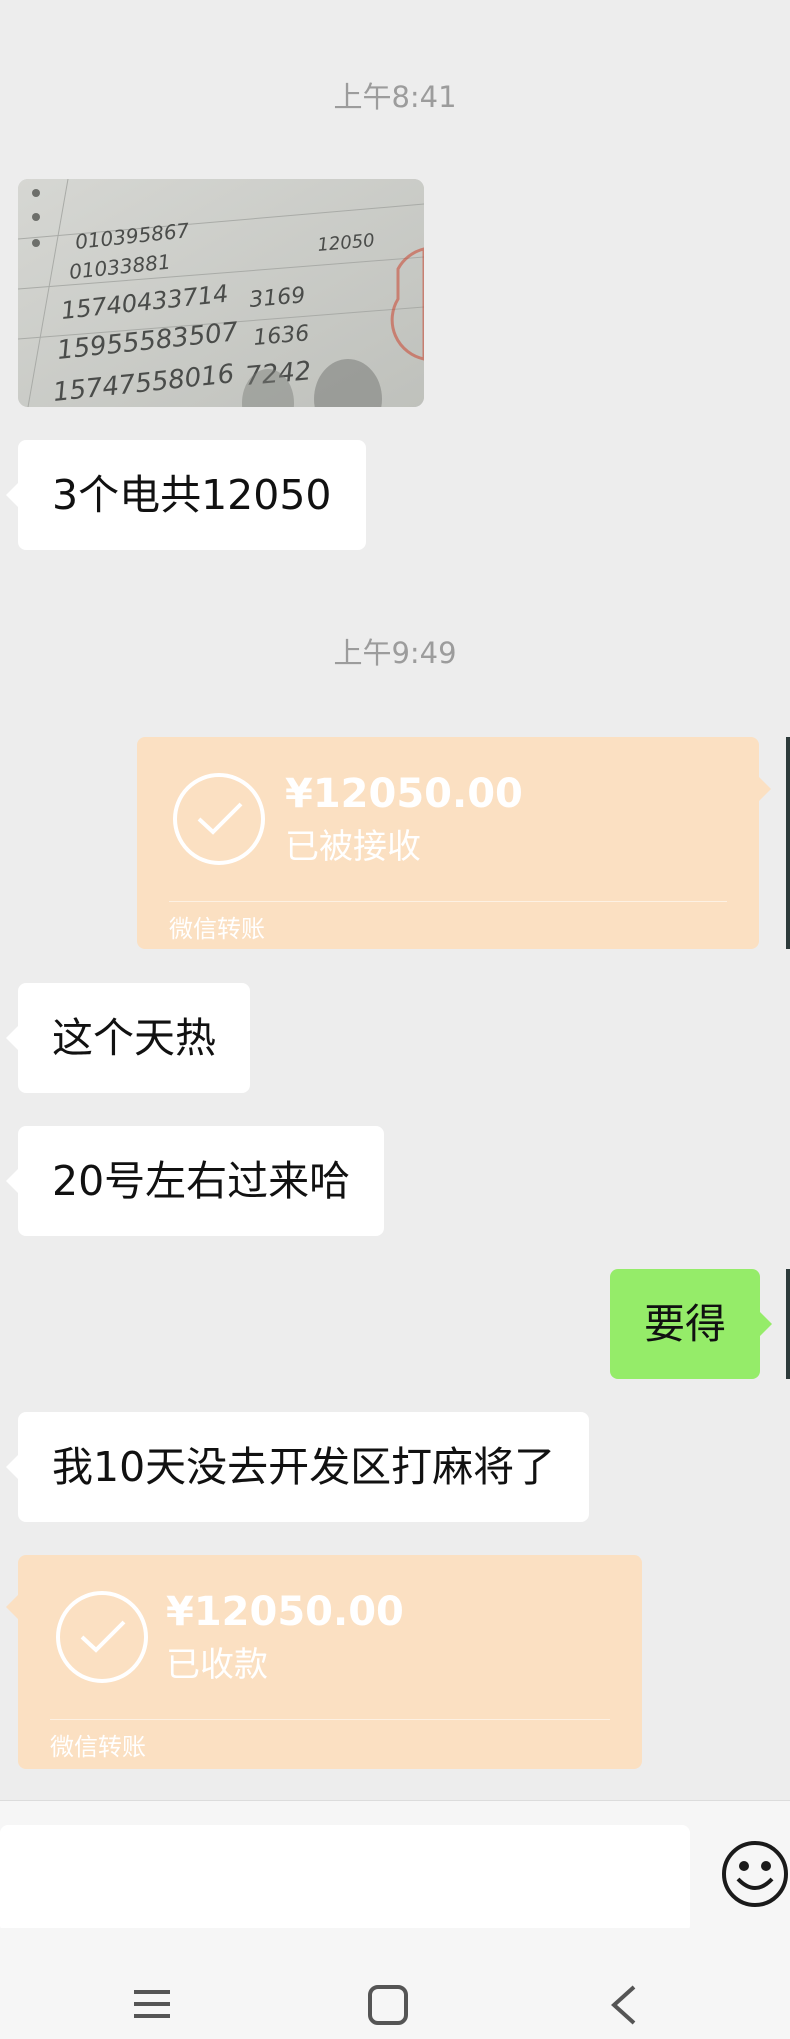 This screenshot has height=2039, width=790. Describe the element at coordinates (128, 1038) in the screenshot. I see `incoming-message: 这个天热` at that location.